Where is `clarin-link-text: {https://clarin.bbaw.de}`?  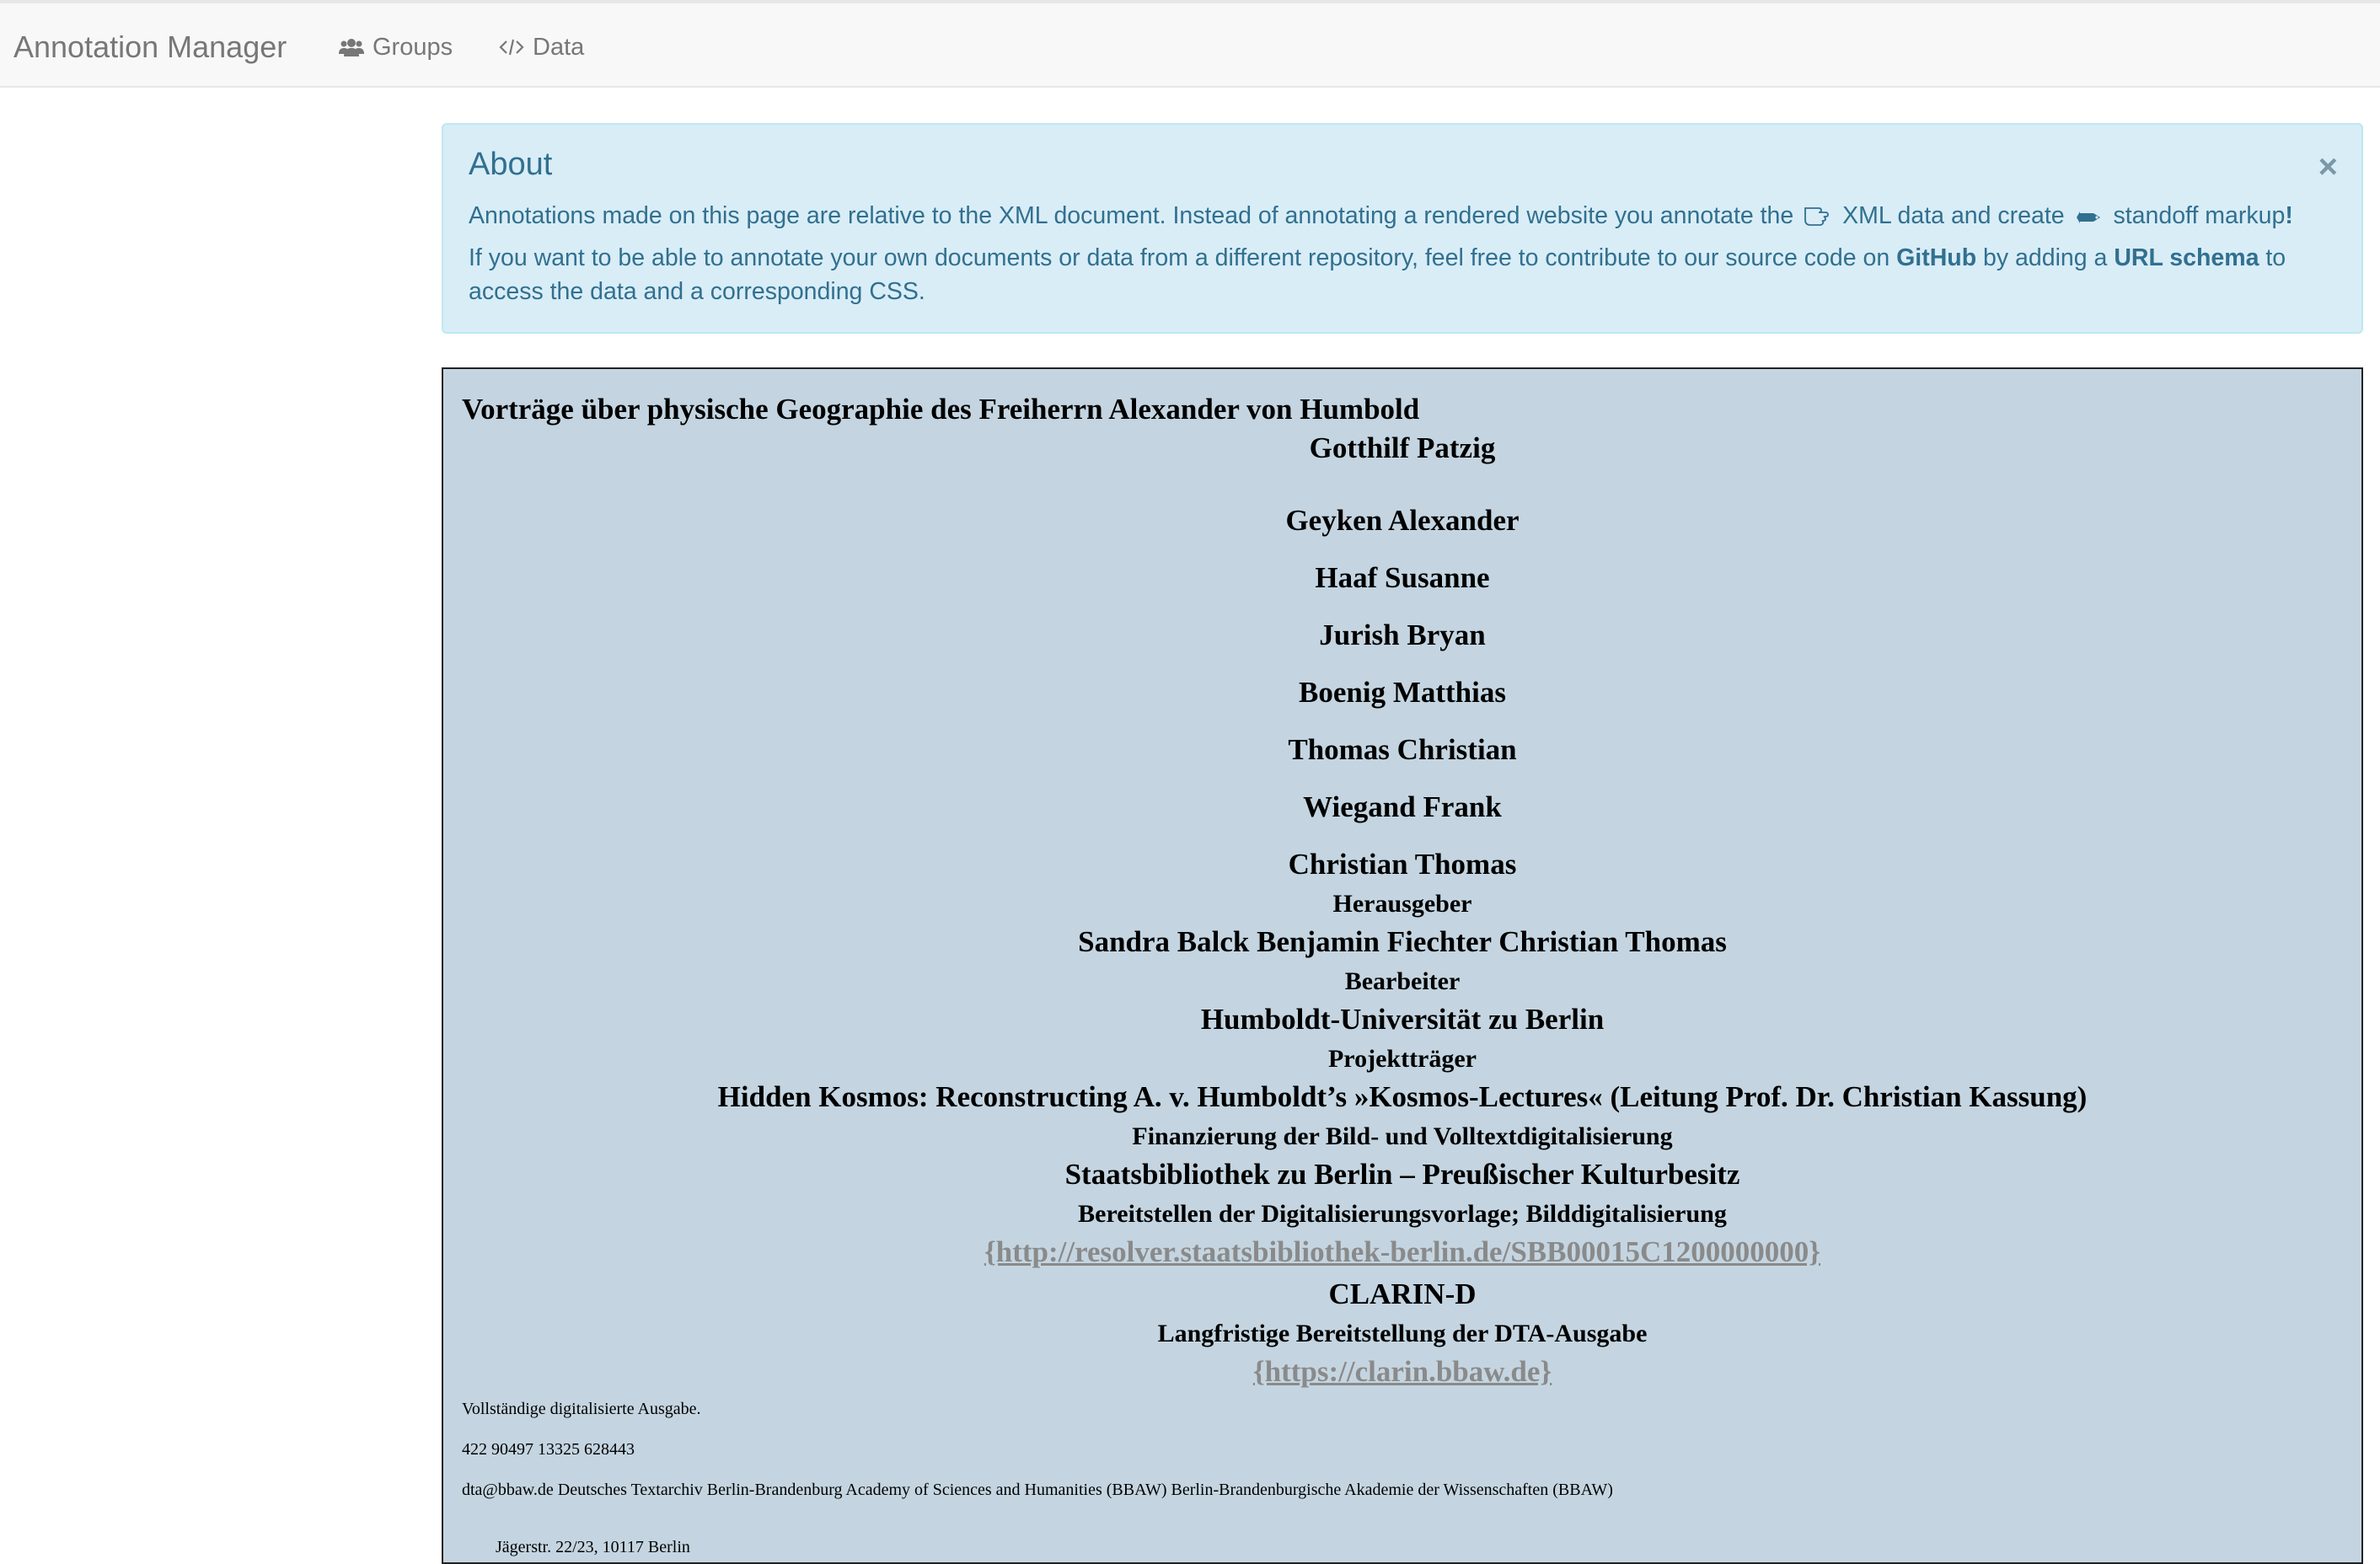 clarin-link-text: {https://clarin.bbaw.de} is located at coordinates (1402, 1371).